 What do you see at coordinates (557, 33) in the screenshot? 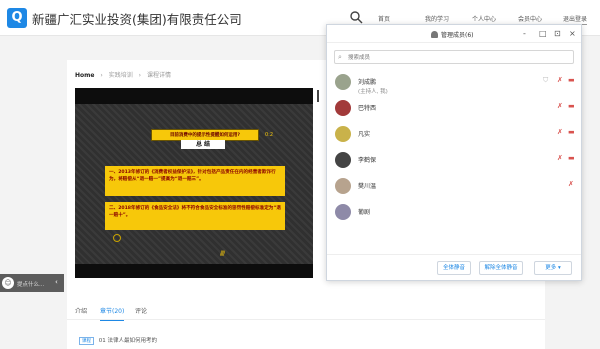
I see `restore-icon: ⊡` at bounding box center [557, 33].